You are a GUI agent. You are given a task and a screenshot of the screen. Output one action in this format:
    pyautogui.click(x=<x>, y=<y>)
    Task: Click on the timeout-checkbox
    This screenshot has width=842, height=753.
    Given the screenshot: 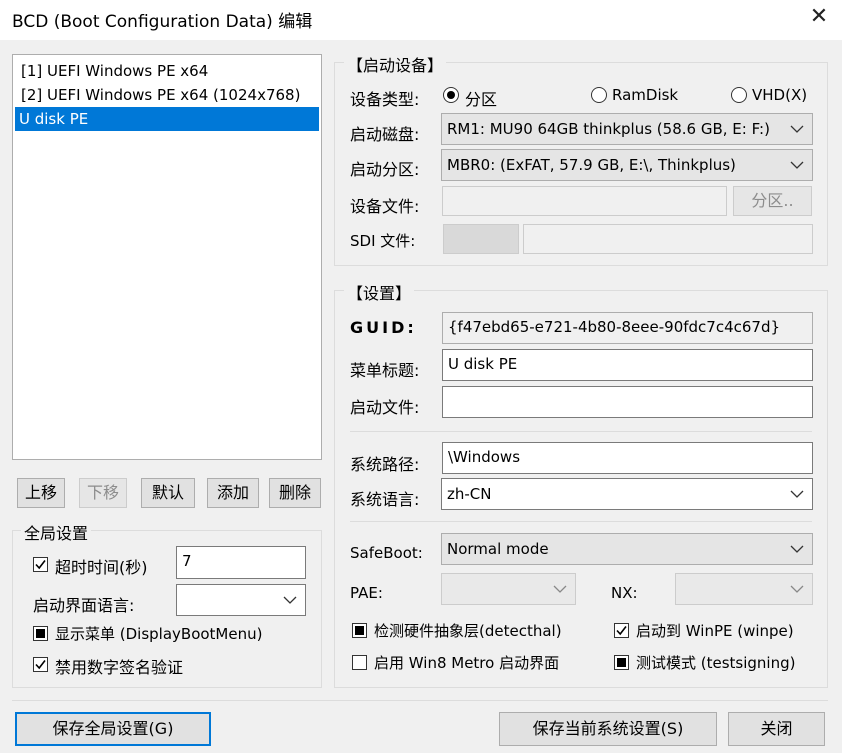 What is the action you would take?
    pyautogui.click(x=40, y=564)
    